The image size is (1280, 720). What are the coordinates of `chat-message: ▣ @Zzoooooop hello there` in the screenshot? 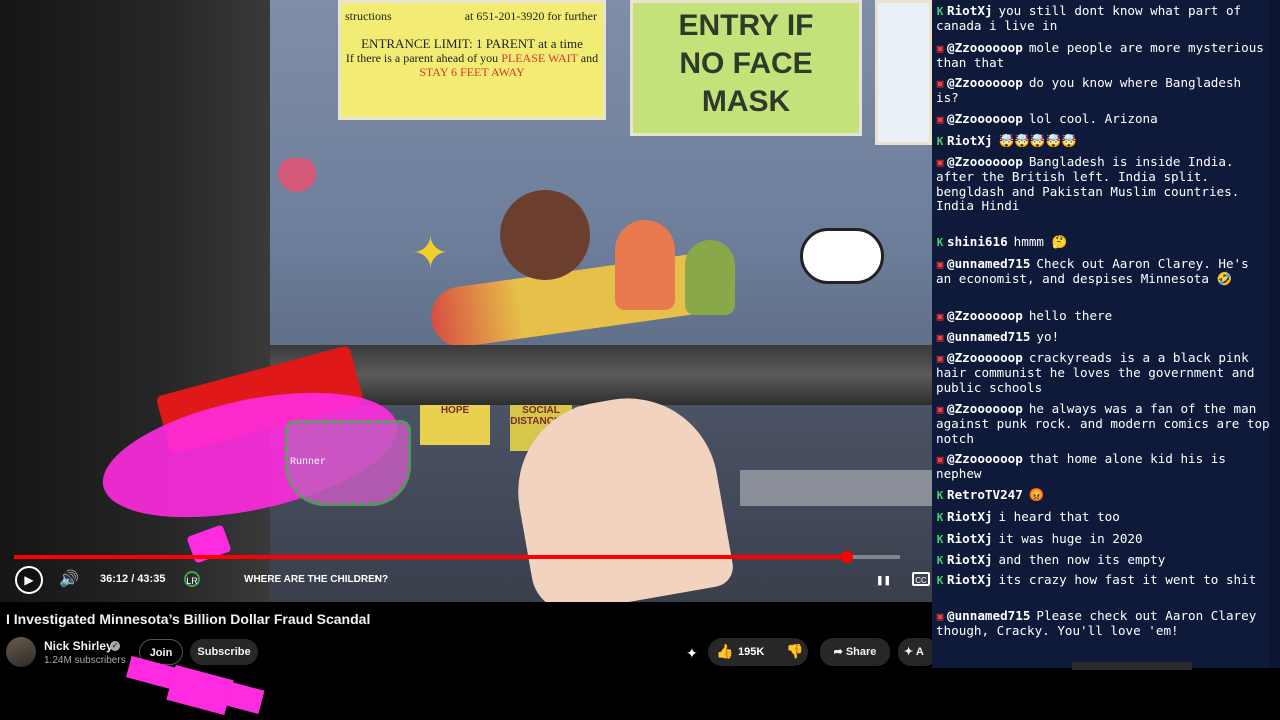 It's located at (1103, 316).